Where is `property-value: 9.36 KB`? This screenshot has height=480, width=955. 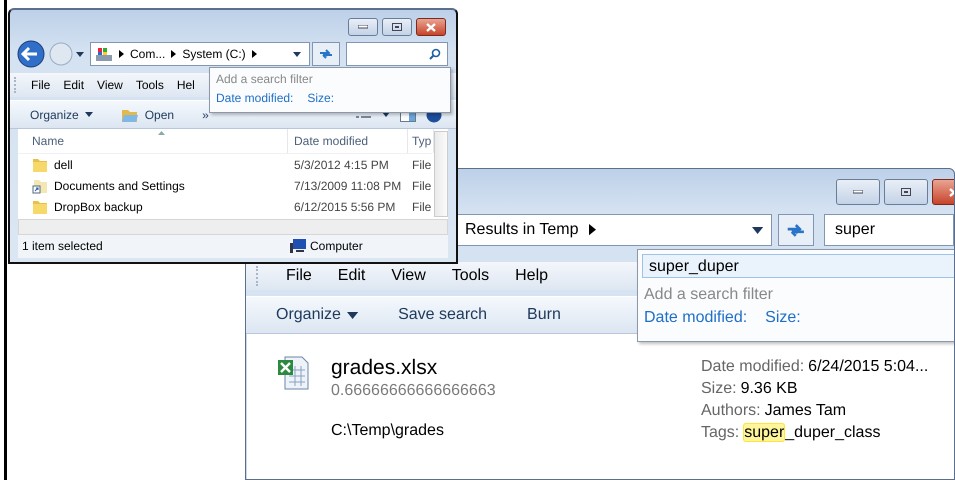
property-value: 9.36 KB is located at coordinates (769, 388).